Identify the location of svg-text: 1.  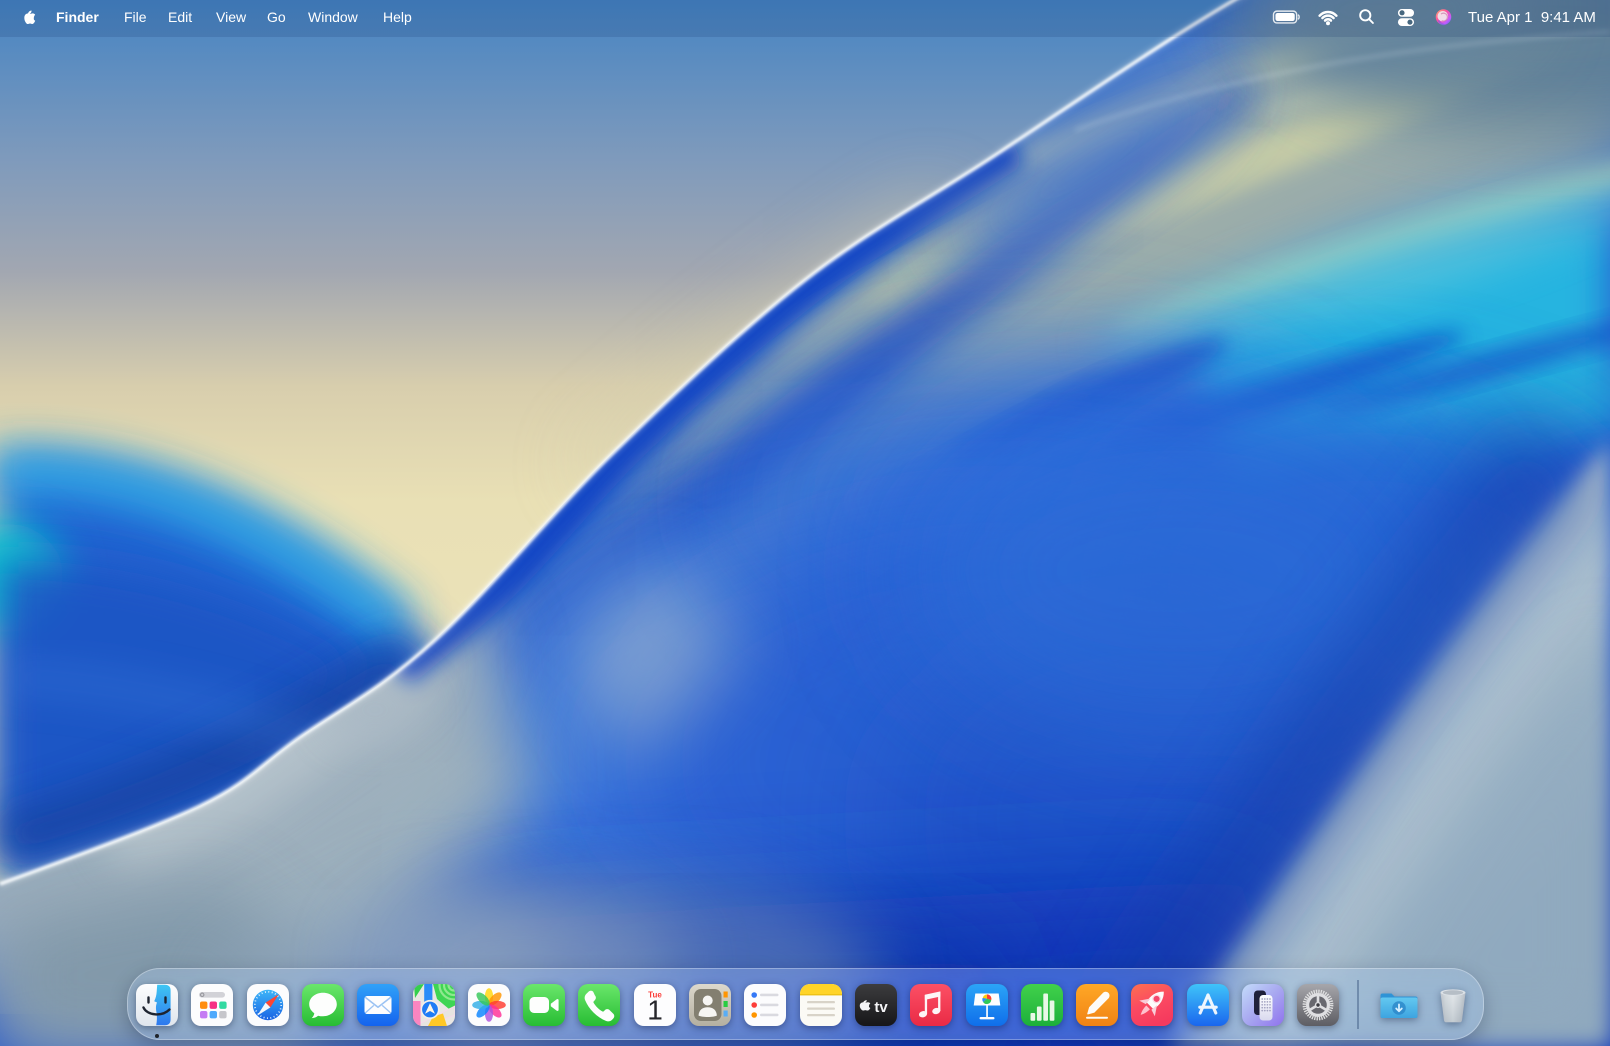
(655, 1010).